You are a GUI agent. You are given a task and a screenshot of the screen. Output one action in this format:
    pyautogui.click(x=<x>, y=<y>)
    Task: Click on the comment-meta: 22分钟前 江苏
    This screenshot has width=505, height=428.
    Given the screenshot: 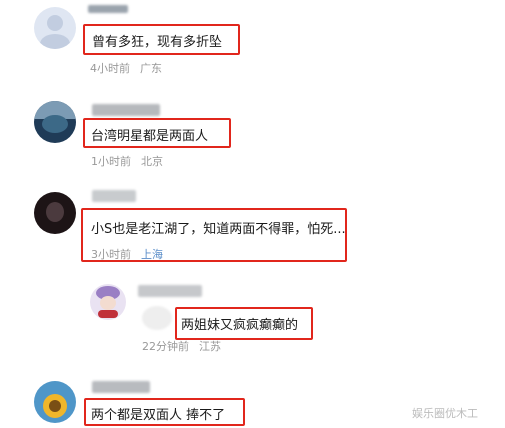 What is the action you would take?
    pyautogui.click(x=181, y=346)
    